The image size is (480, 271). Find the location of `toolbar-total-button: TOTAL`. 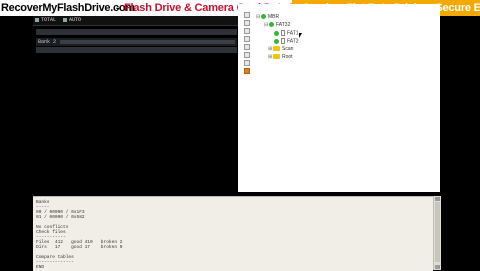

toolbar-total-button: TOTAL is located at coordinates (45, 20).